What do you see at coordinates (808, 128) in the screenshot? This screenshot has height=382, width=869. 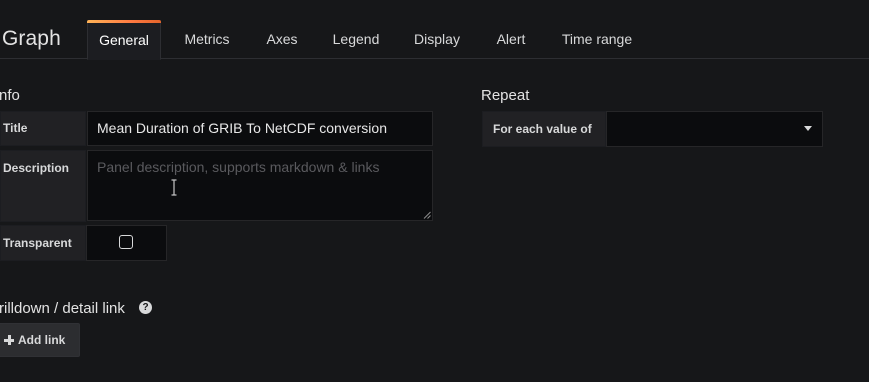 I see `caret-down-icon` at bounding box center [808, 128].